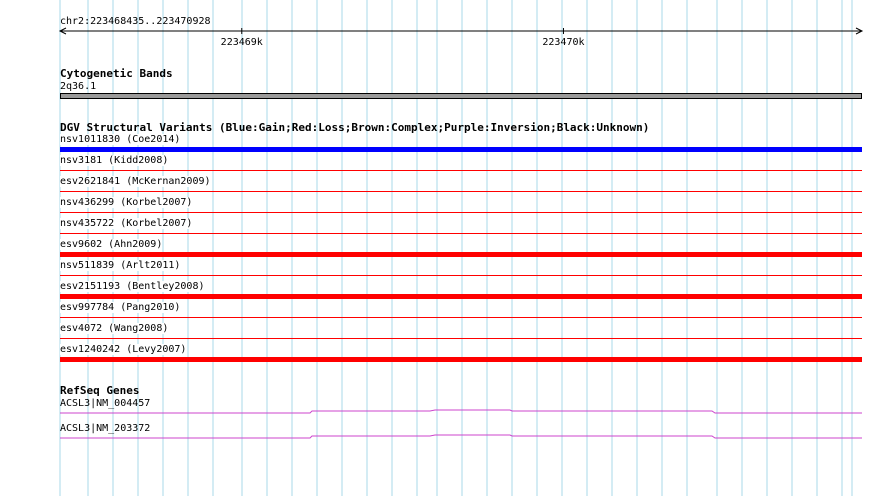 The width and height of the screenshot is (890, 496). Describe the element at coordinates (242, 42) in the screenshot. I see `ruler-tick-label: 223469k` at that location.